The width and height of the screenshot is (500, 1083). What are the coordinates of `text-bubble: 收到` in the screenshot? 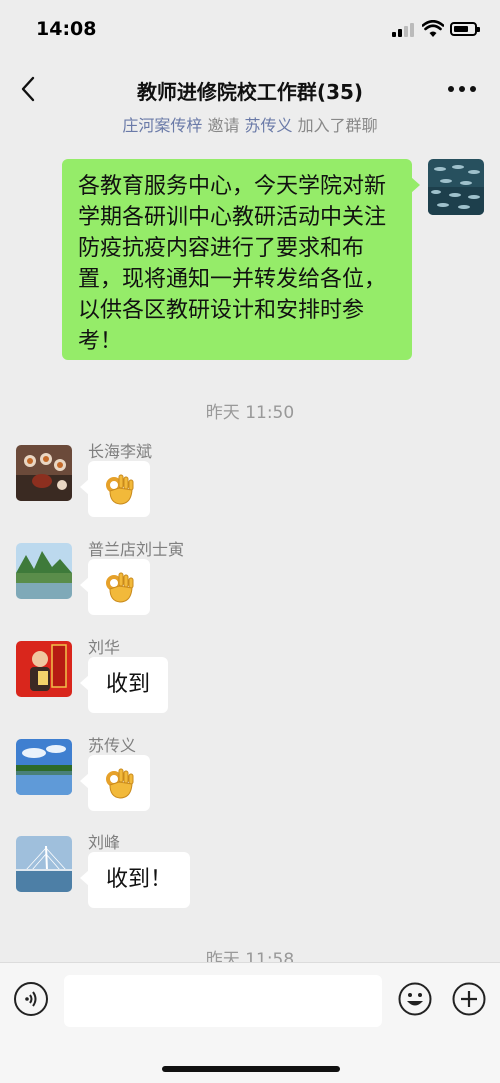 It's located at (124, 685).